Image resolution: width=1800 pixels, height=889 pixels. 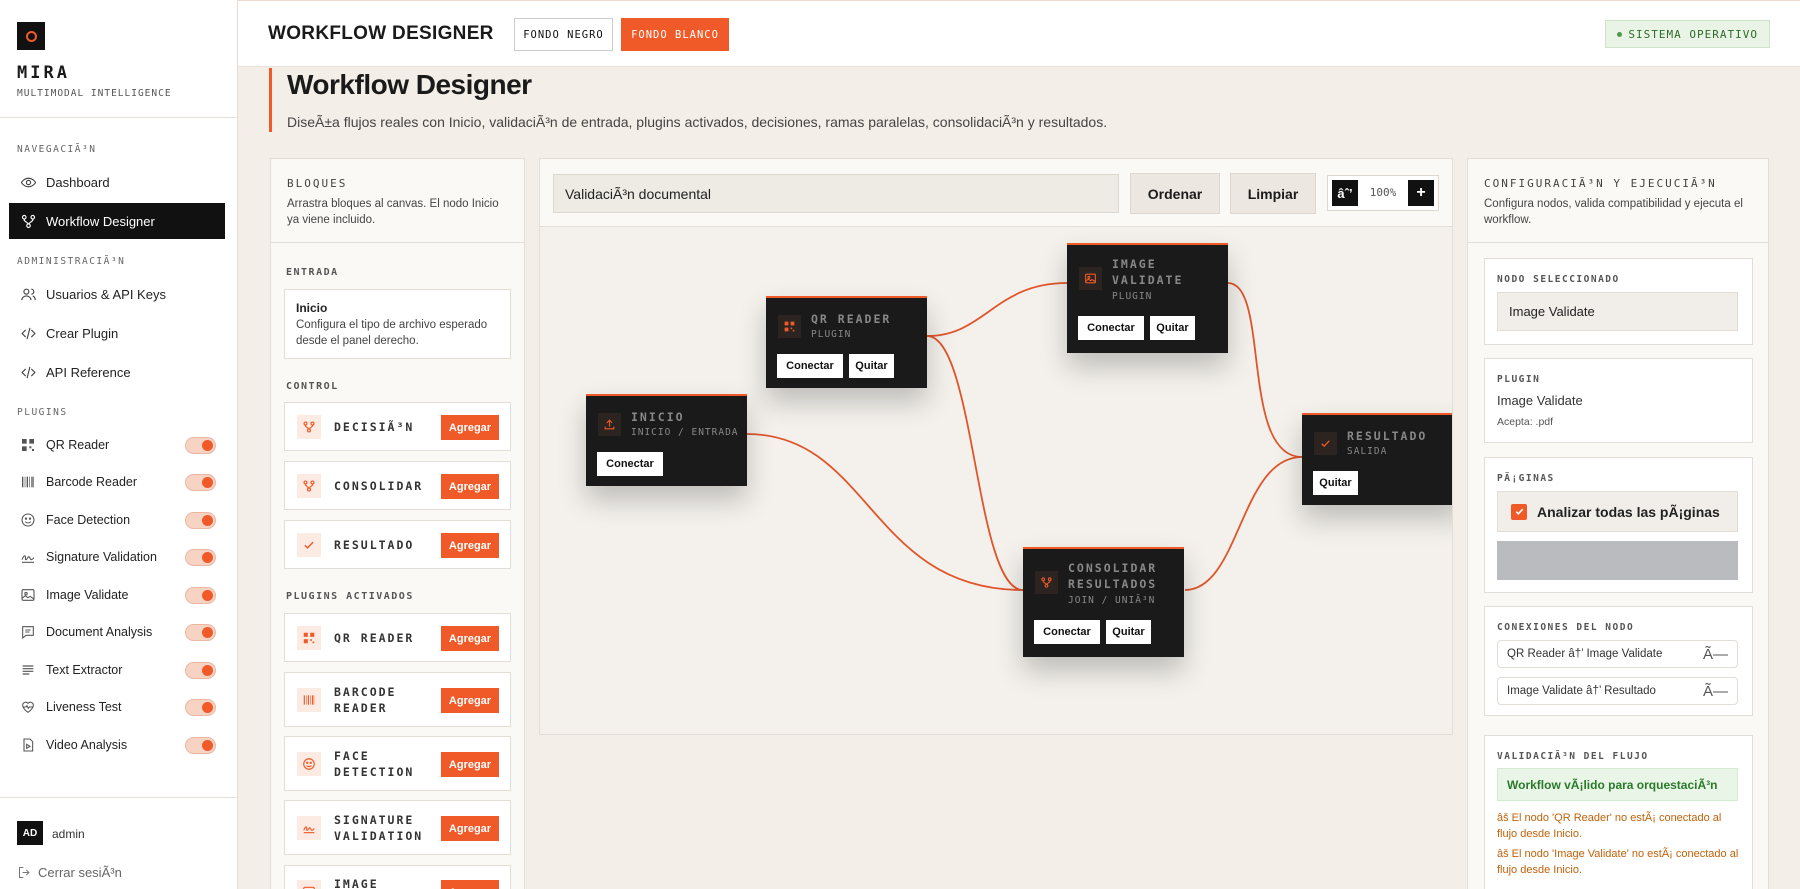 What do you see at coordinates (71, 261) in the screenshot?
I see `section-administration: ADMINISTRACIÃ³N` at bounding box center [71, 261].